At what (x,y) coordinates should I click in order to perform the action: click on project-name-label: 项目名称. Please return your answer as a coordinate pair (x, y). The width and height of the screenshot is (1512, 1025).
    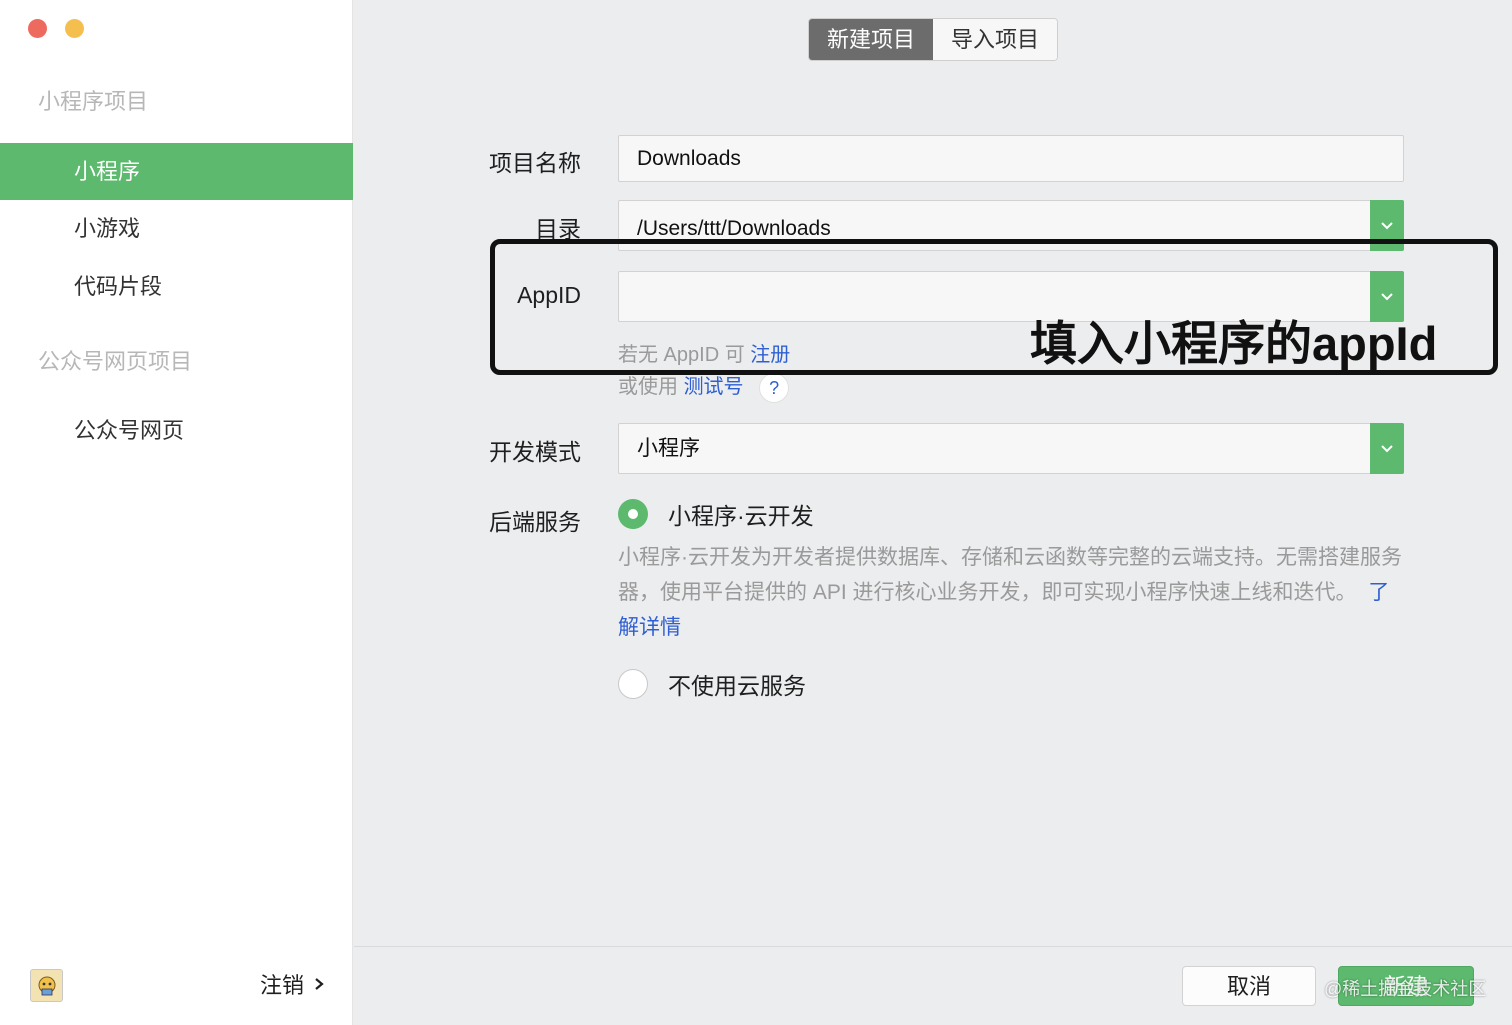
    Looking at the image, I should click on (535, 163).